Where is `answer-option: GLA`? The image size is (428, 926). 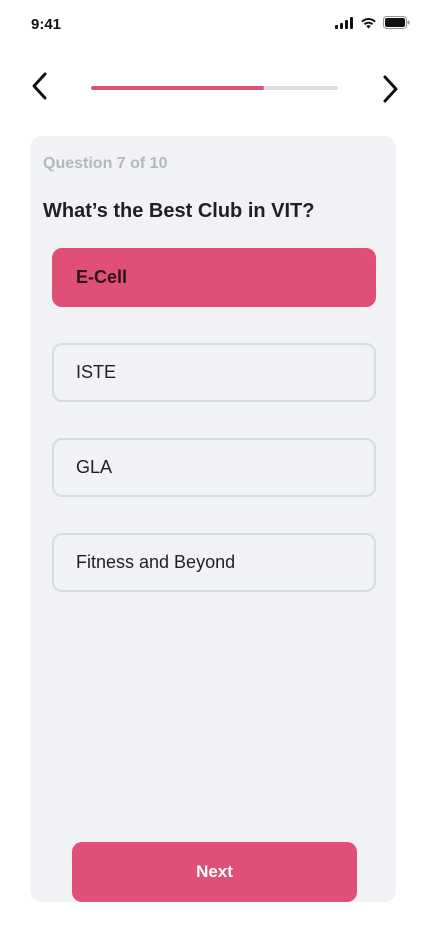 answer-option: GLA is located at coordinates (214, 467).